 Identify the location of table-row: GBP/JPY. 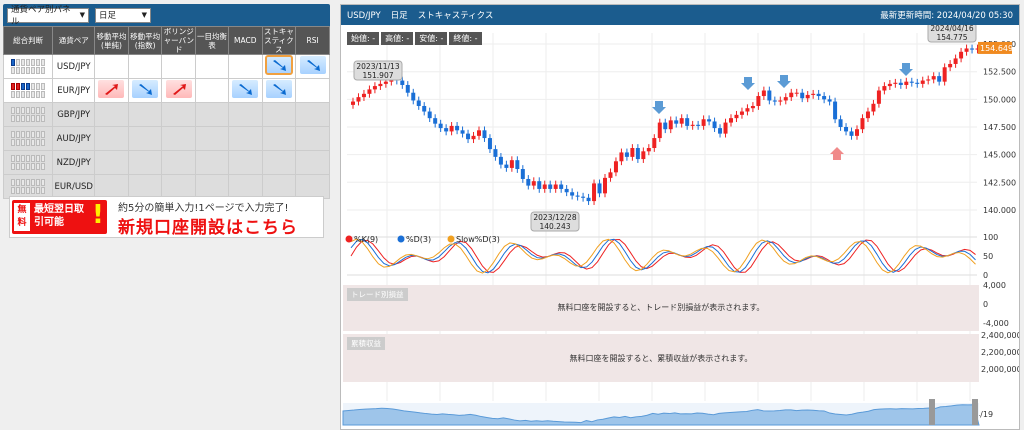
(166, 114).